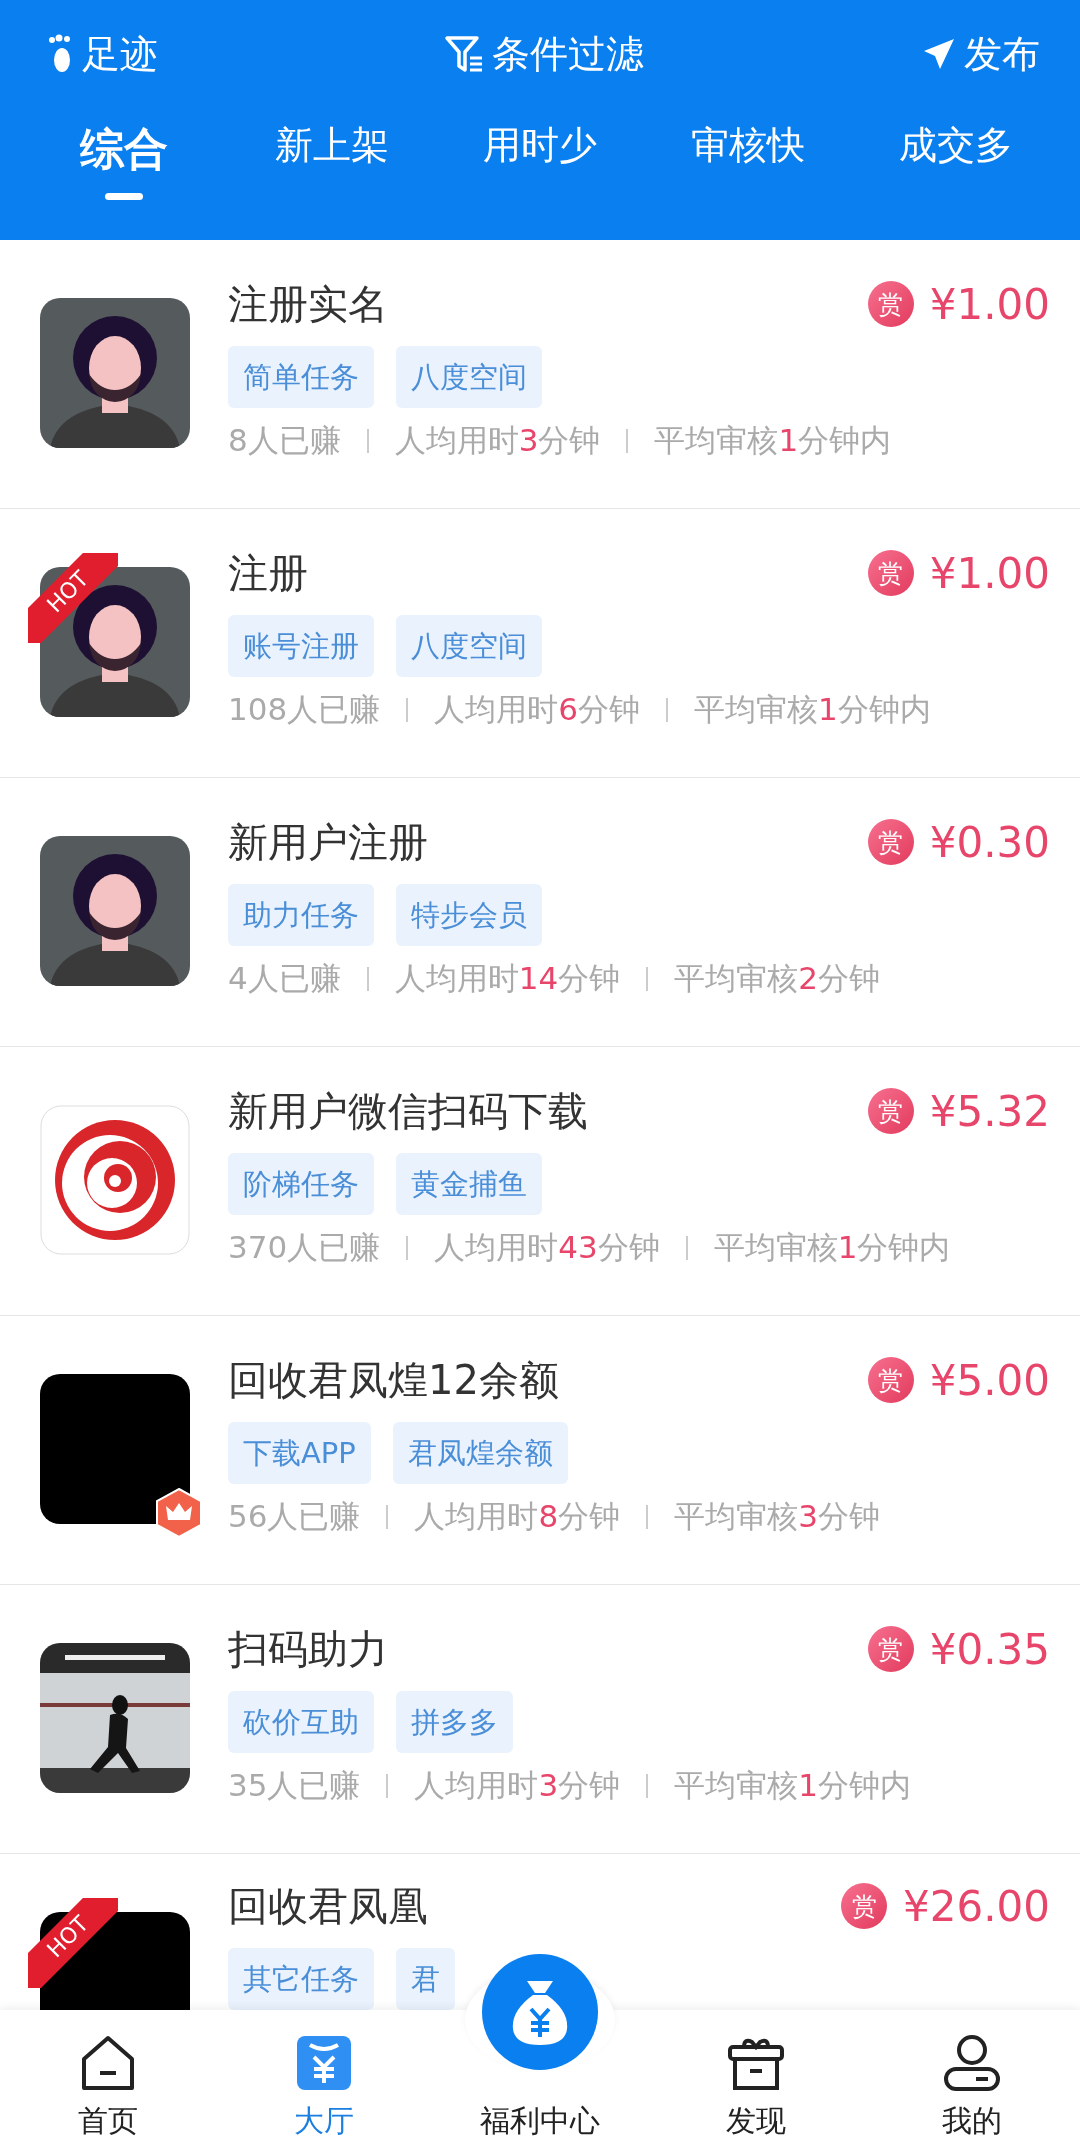  I want to click on reward-price: ¥5.00, so click(989, 1380).